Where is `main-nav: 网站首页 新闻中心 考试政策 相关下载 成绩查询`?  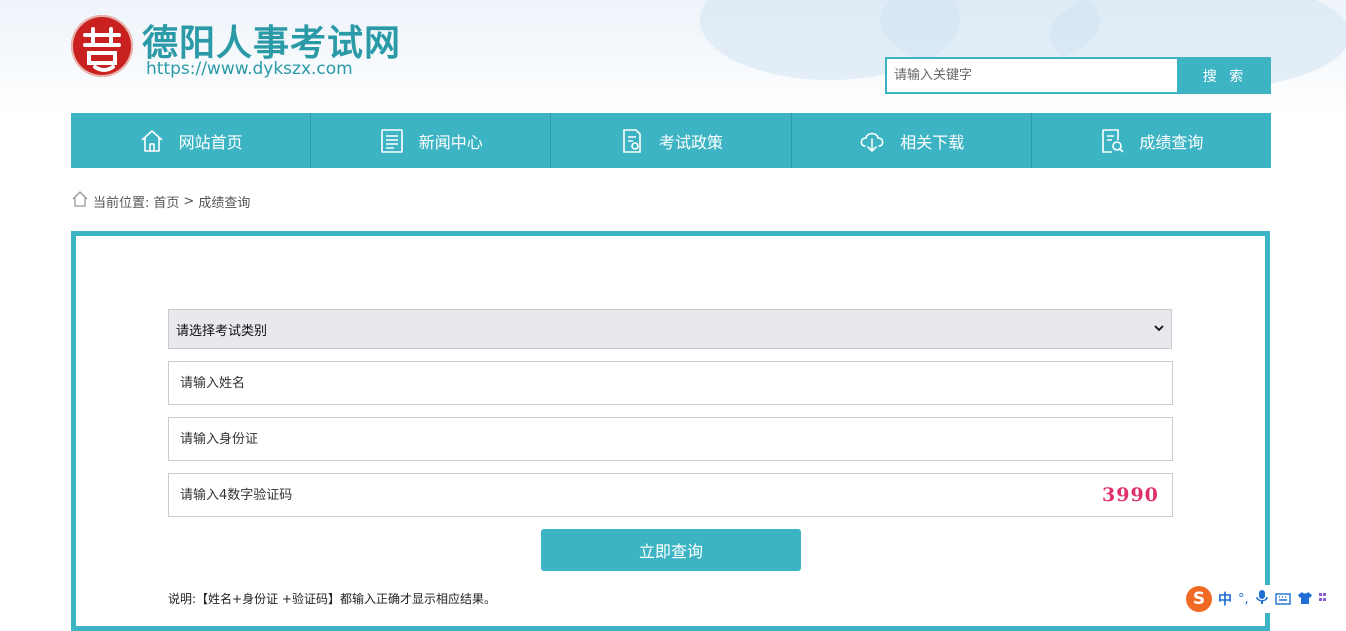 main-nav: 网站首页 新闻中心 考试政策 相关下载 成绩查询 is located at coordinates (671, 140).